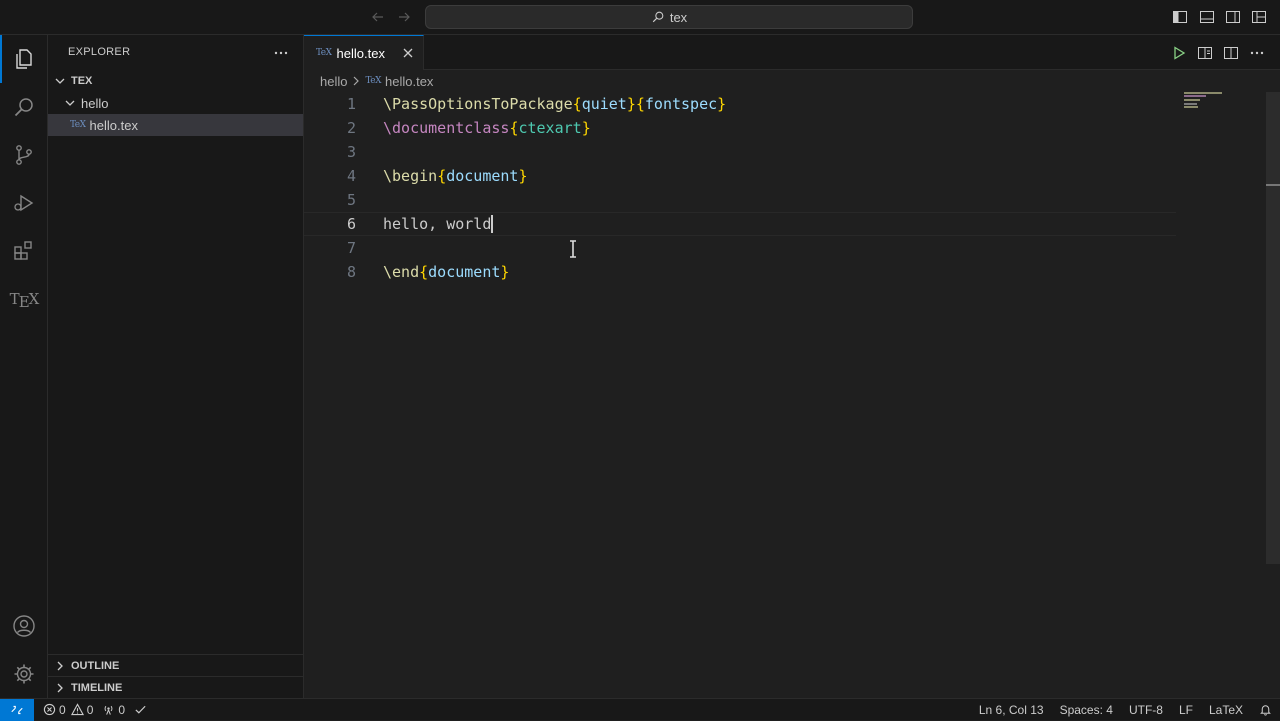 The height and width of the screenshot is (721, 1280). Describe the element at coordinates (351, 128) in the screenshot. I see `line-number: 2` at that location.